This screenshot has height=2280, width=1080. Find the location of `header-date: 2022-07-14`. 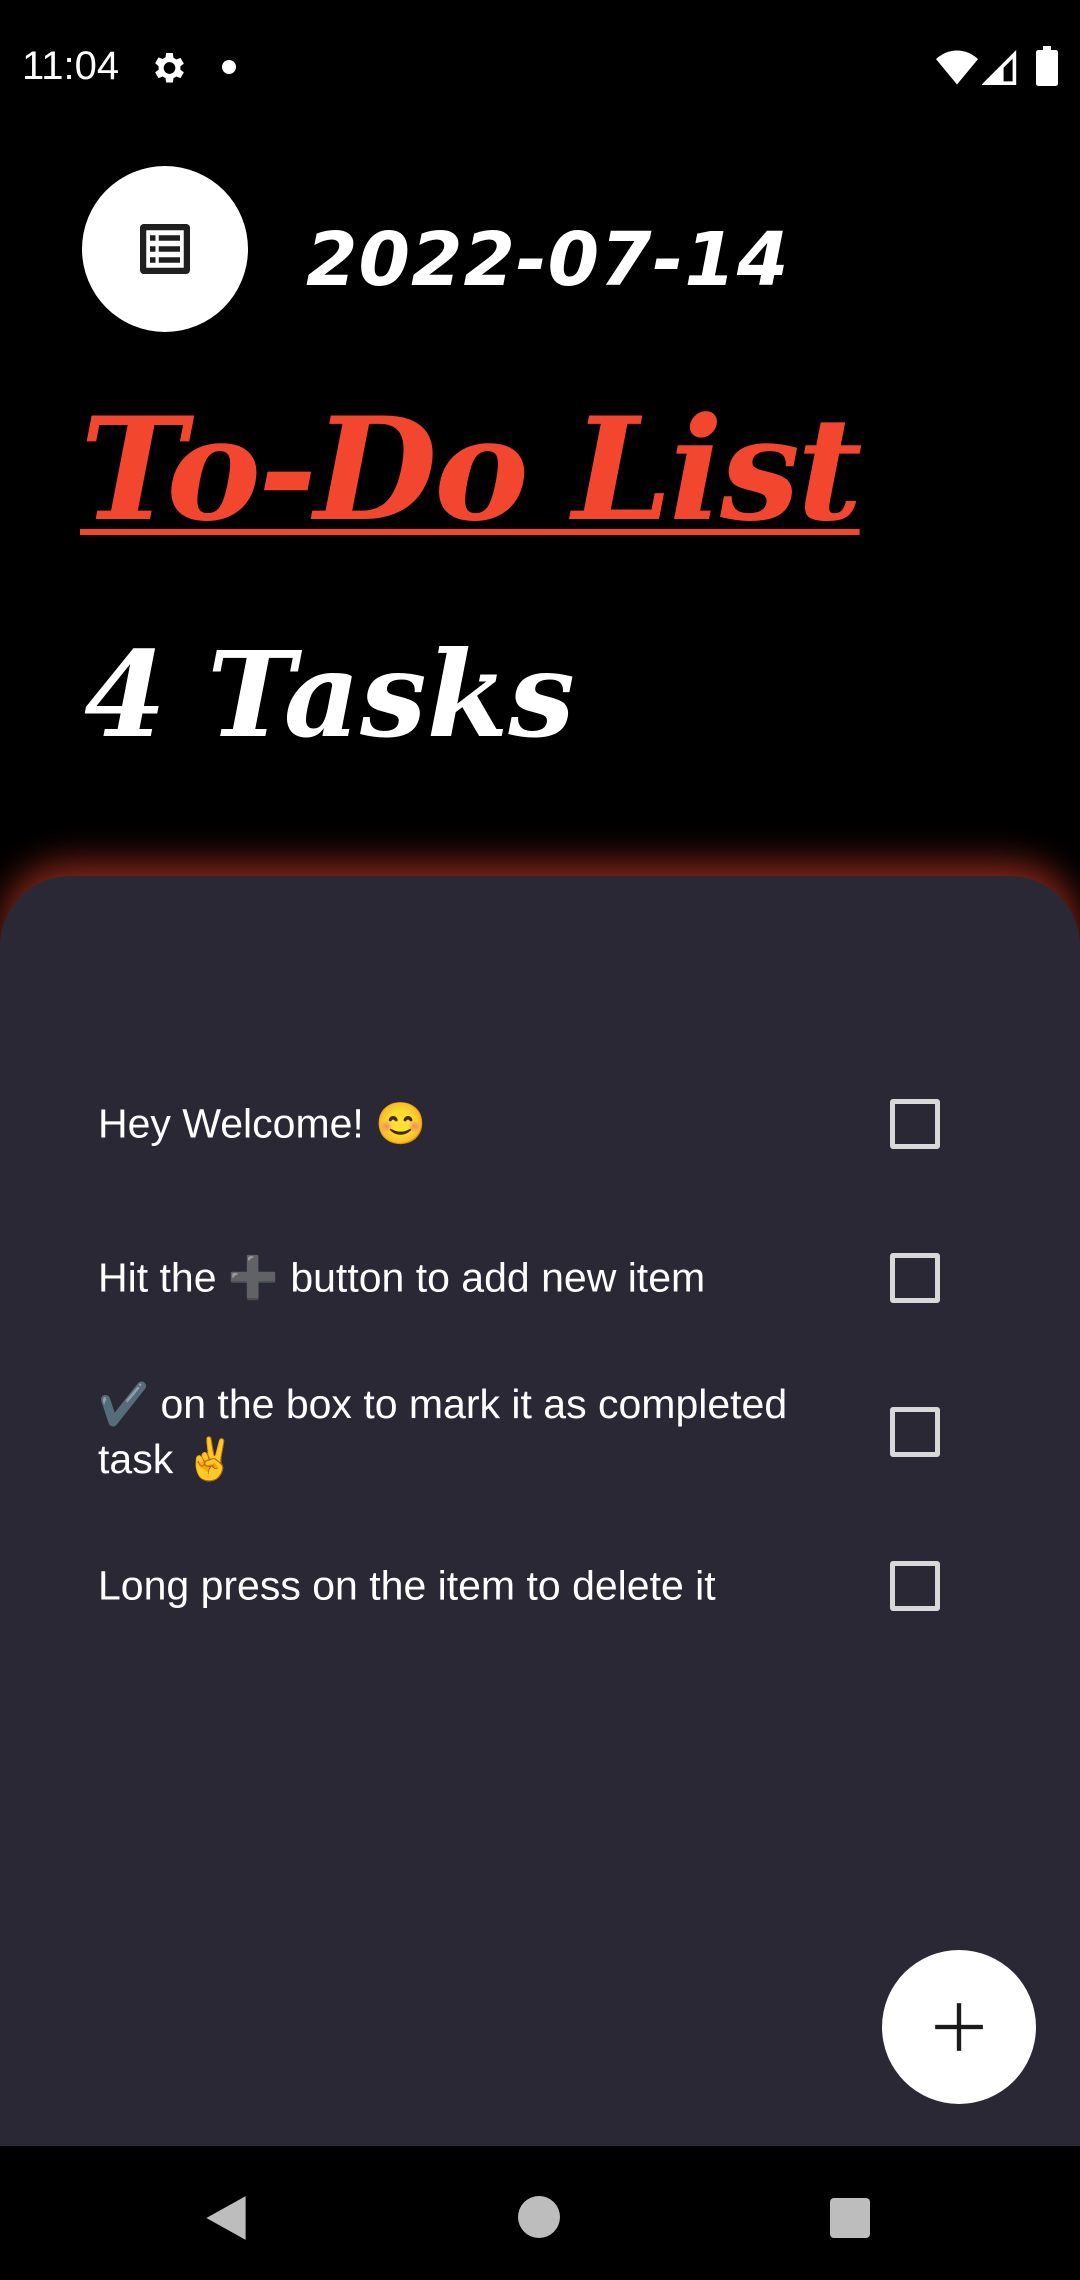

header-date: 2022-07-14 is located at coordinates (548, 260).